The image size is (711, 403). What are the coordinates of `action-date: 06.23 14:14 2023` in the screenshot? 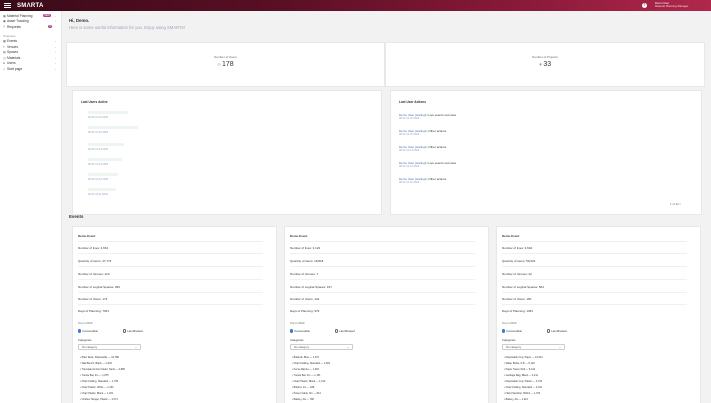 It's located at (409, 150).